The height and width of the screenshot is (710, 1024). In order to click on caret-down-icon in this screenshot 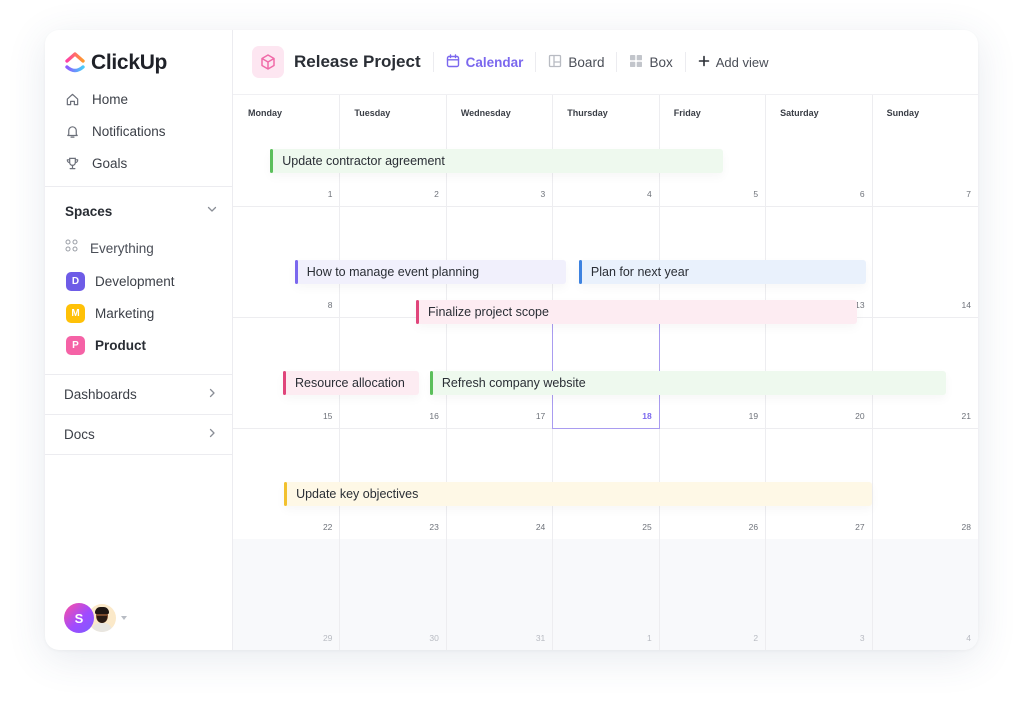, I will do `click(124, 618)`.